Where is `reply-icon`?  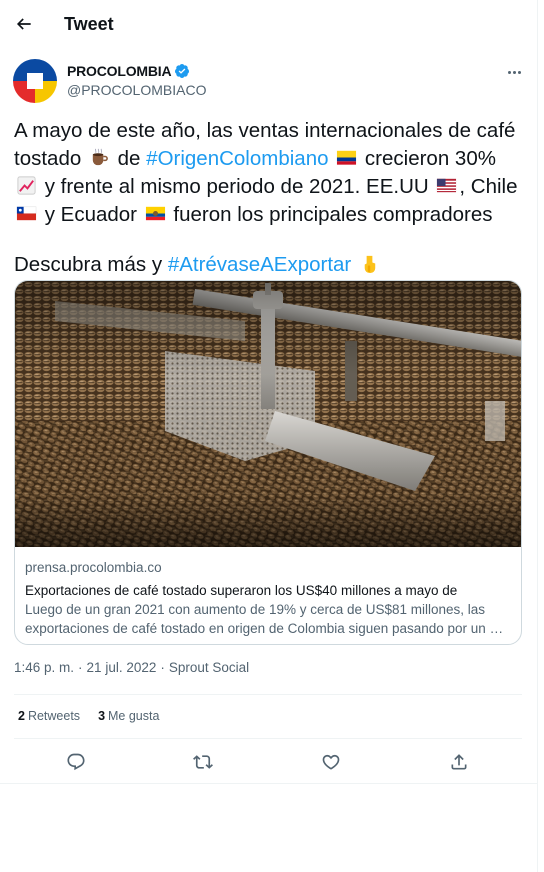 reply-icon is located at coordinates (76, 762).